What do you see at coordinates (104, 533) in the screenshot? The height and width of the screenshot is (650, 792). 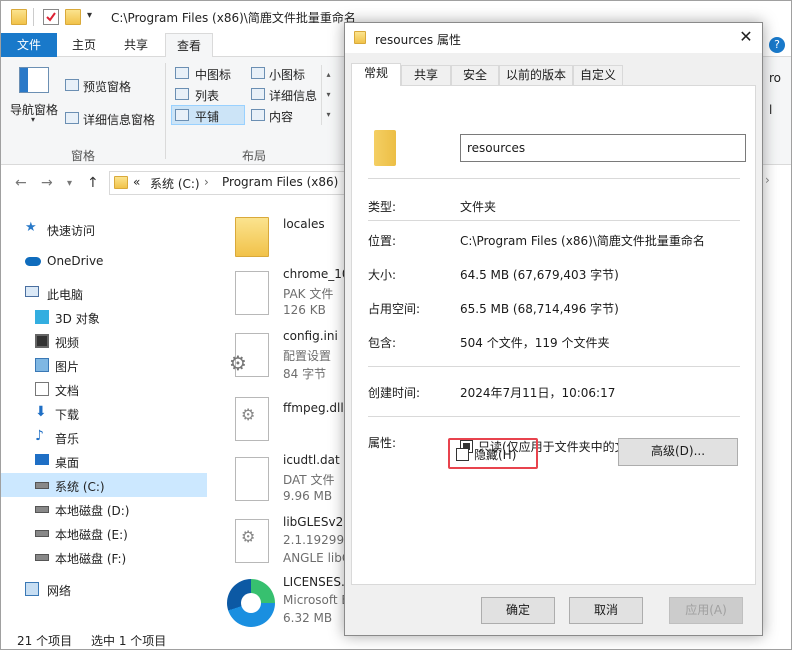 I see `nav-drive-e: 本地磁盘 (E:)` at bounding box center [104, 533].